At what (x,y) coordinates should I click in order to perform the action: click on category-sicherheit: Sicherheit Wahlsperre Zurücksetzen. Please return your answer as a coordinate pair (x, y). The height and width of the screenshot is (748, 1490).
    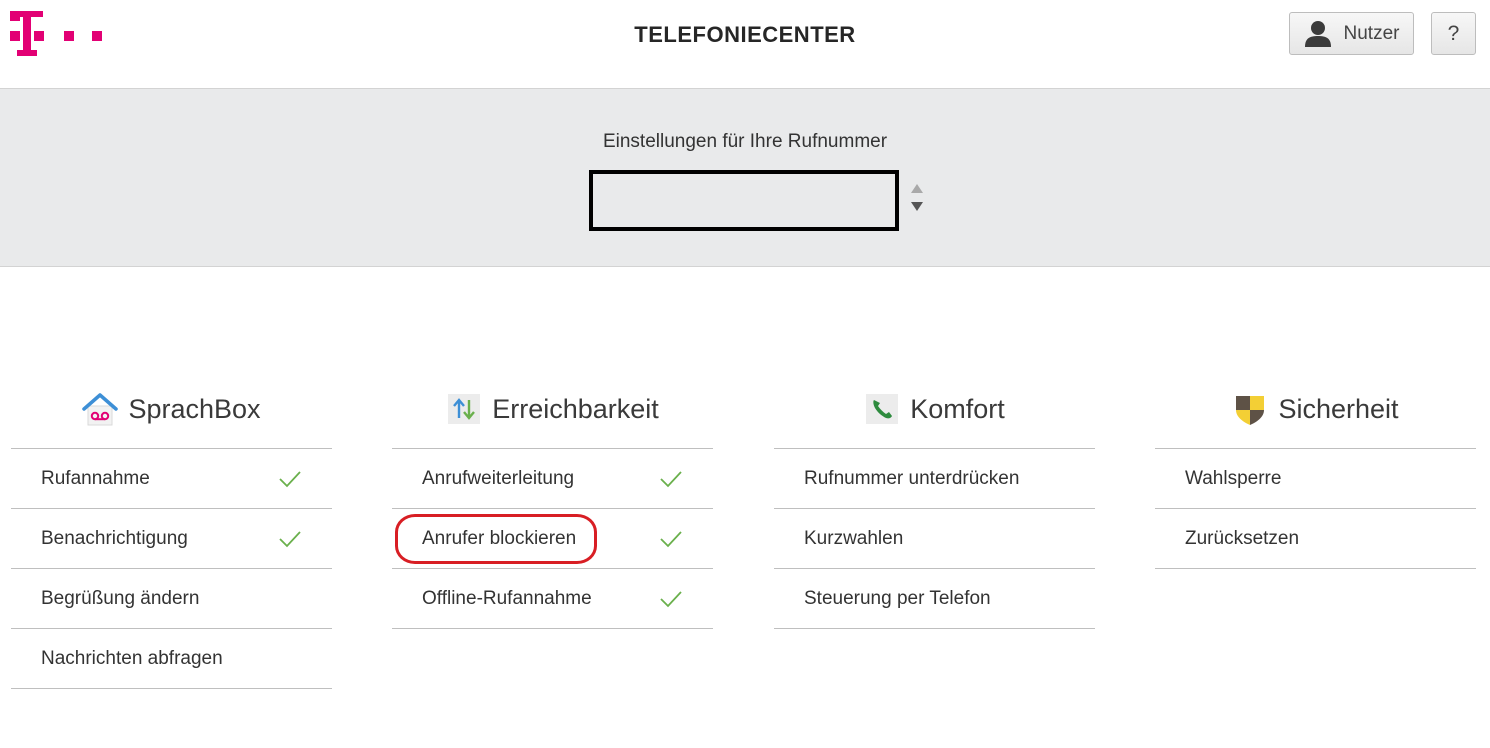
    Looking at the image, I should click on (1315, 479).